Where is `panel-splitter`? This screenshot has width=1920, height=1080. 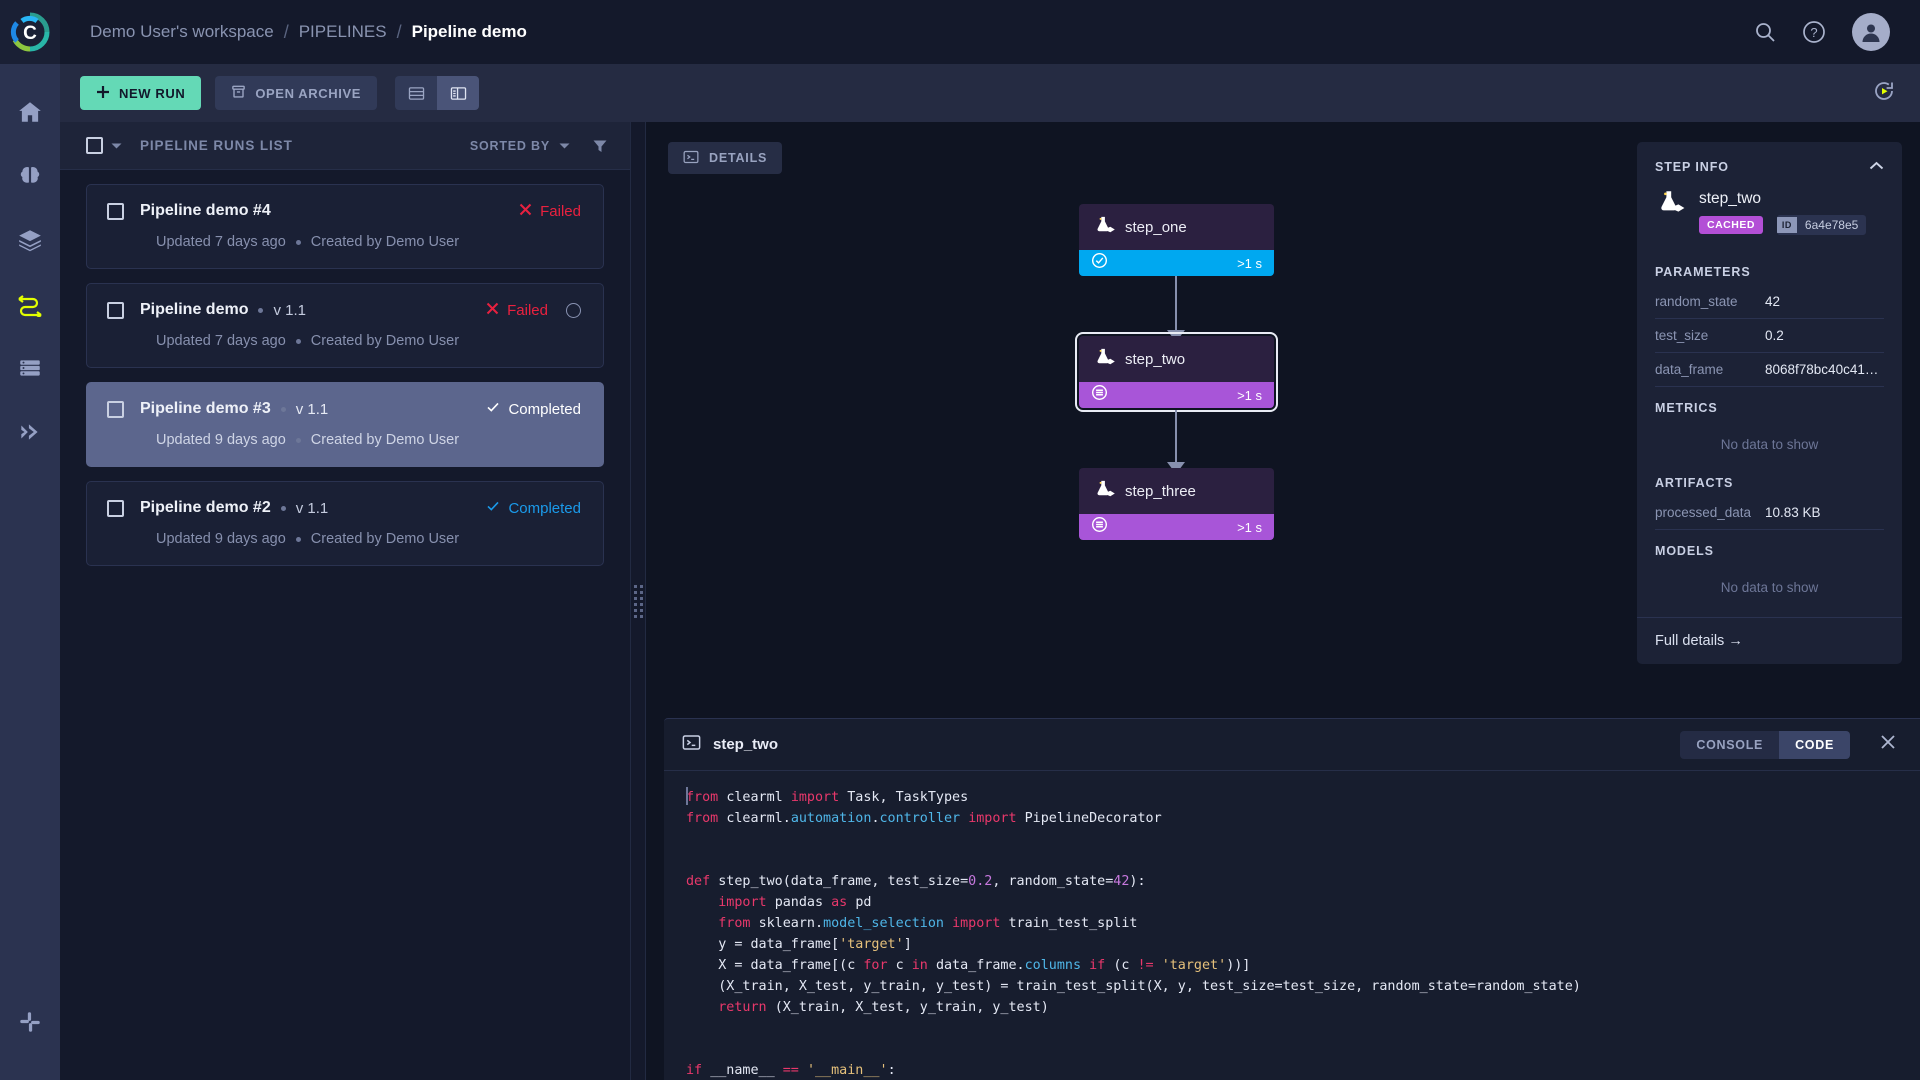 panel-splitter is located at coordinates (638, 601).